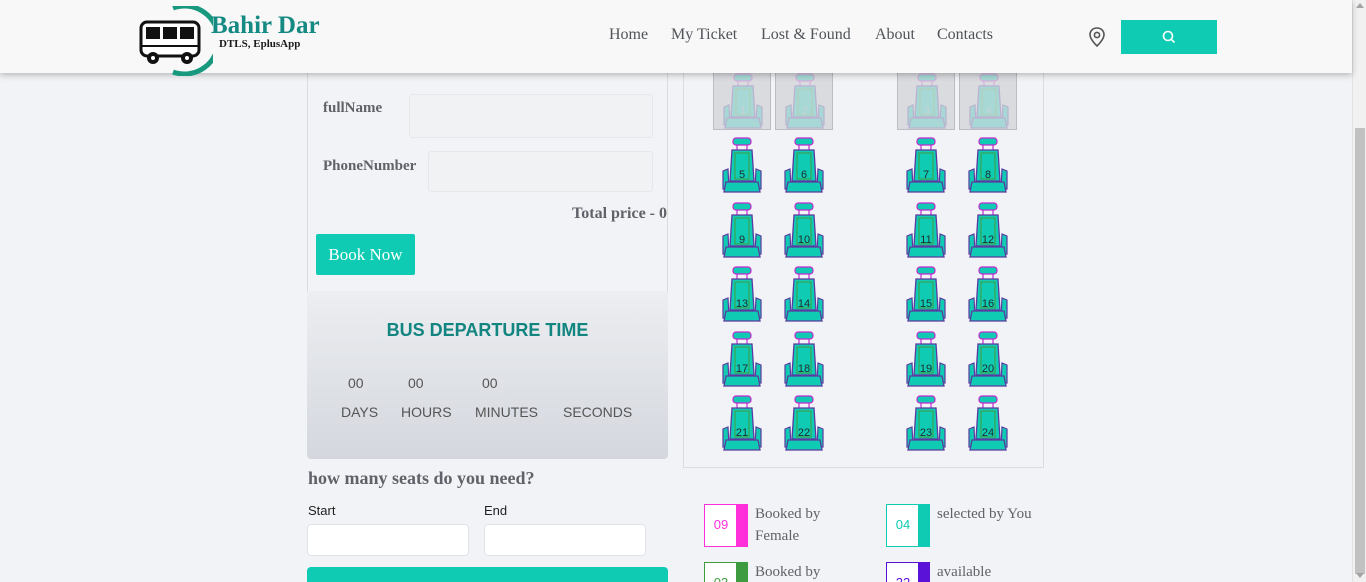  I want to click on seat-number: 20, so click(988, 368).